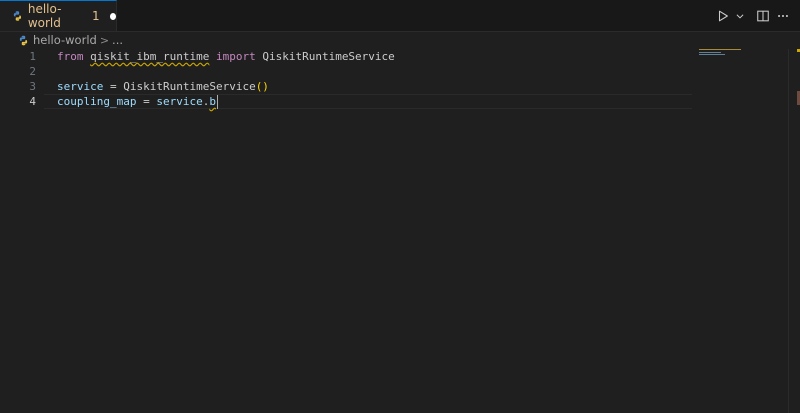 This screenshot has height=413, width=800. Describe the element at coordinates (32, 86) in the screenshot. I see `line-number: 3` at that location.